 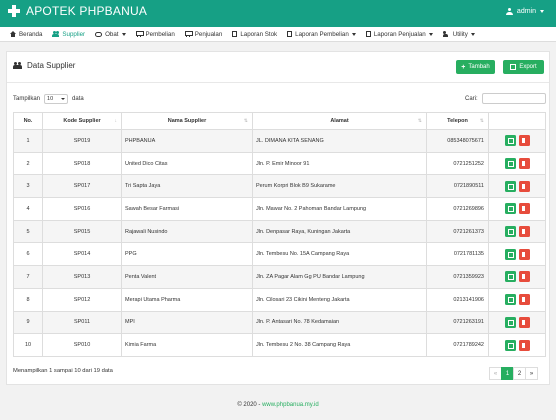 What do you see at coordinates (14, 11) in the screenshot?
I see `medical-cross-icon` at bounding box center [14, 11].